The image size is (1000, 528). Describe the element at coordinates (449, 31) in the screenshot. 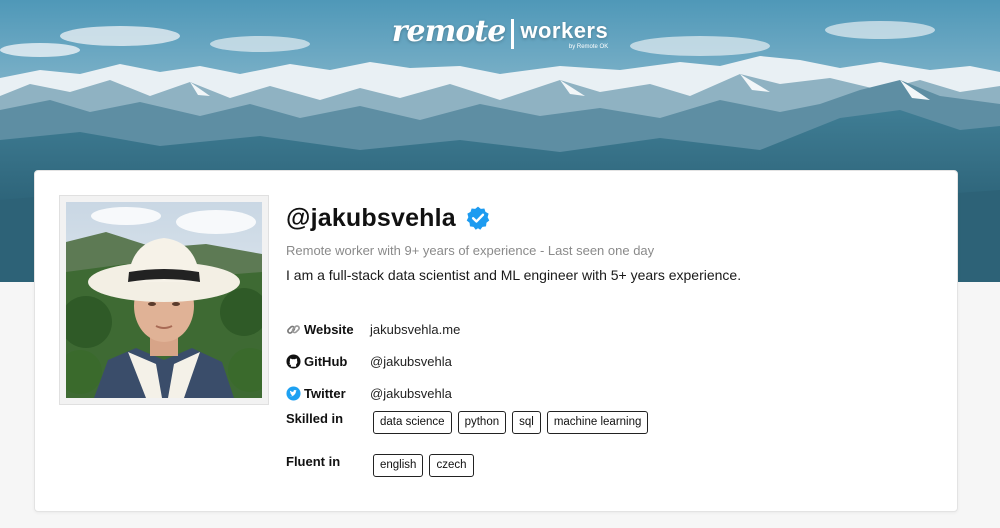

I see `logo-remote-text: remote` at that location.